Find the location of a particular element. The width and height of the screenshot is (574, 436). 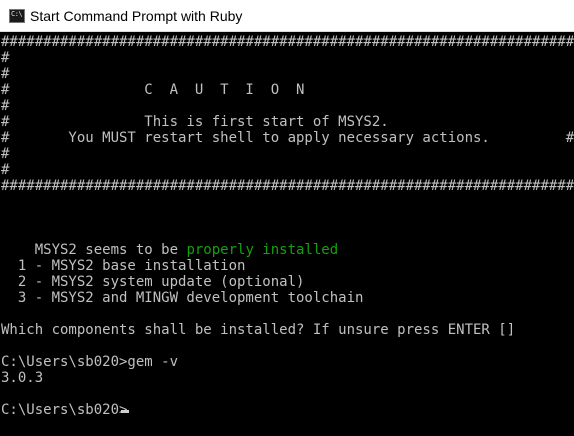

title-bar: C:\ Start Command Prompt with Ruby is located at coordinates (287, 16).